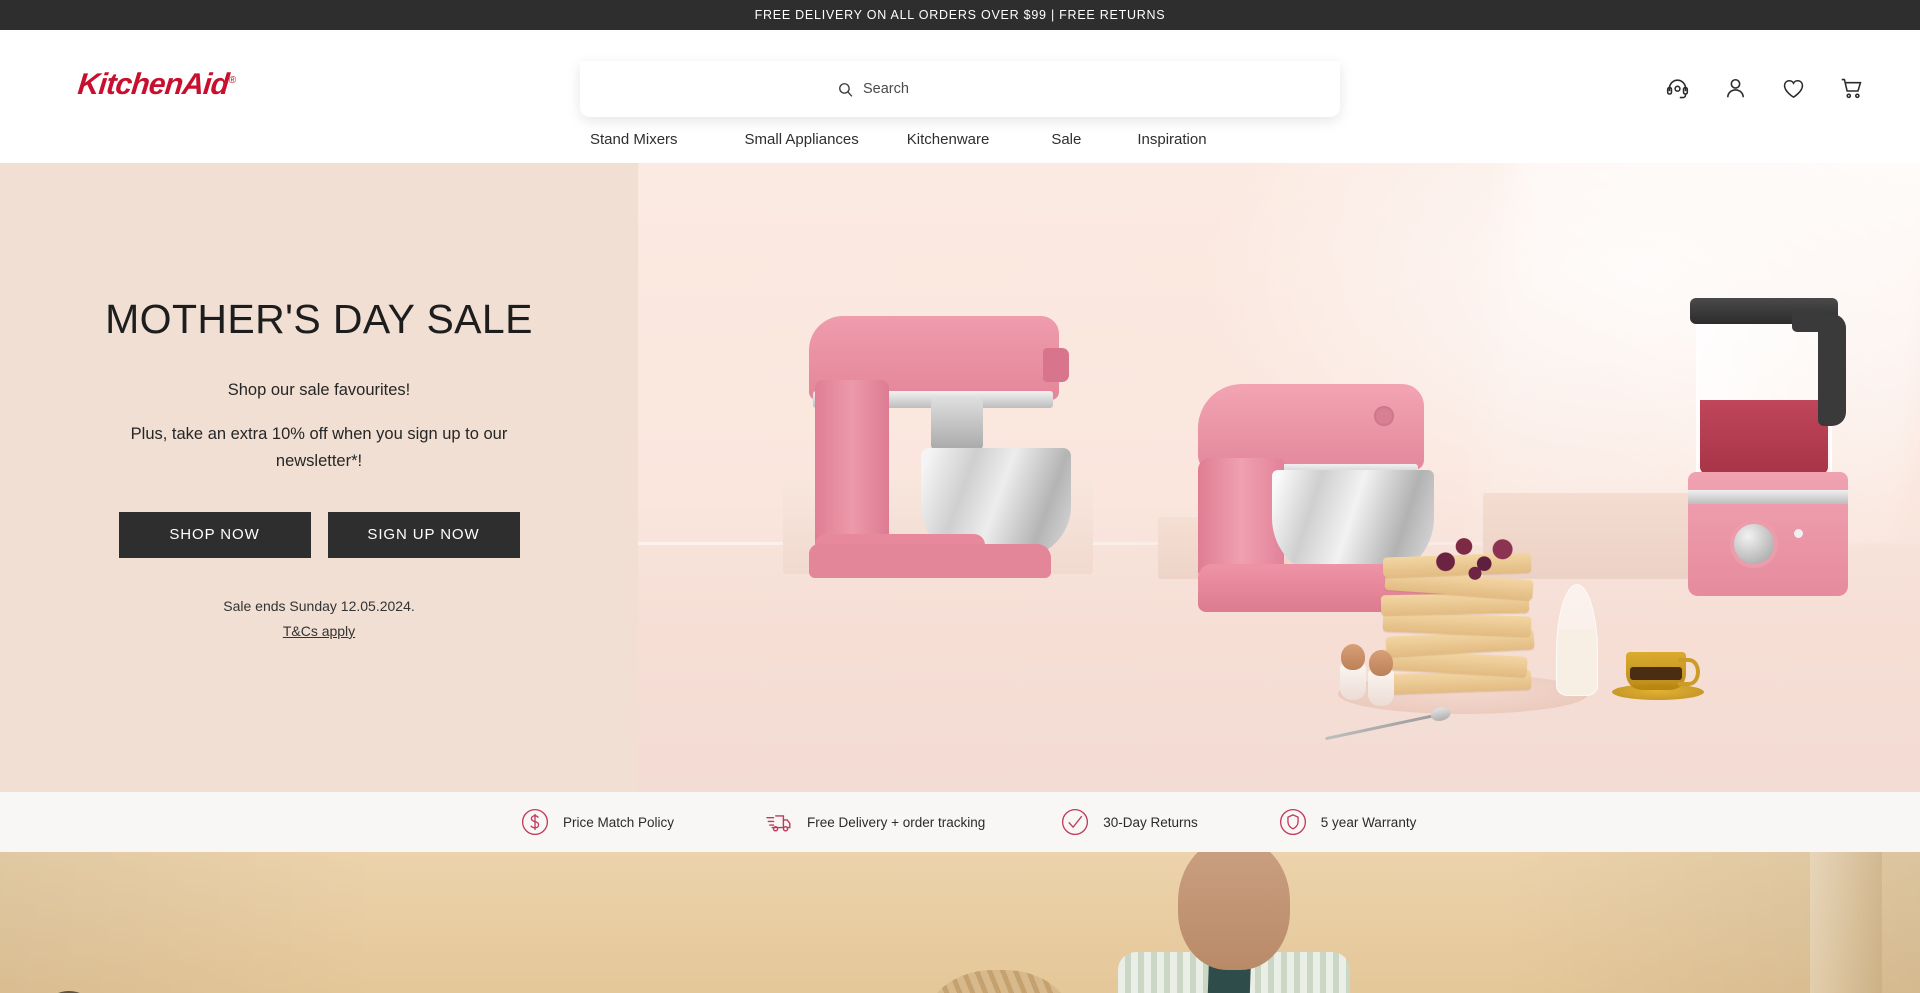  What do you see at coordinates (619, 822) in the screenshot?
I see `benefit-label: Price Match Policy` at bounding box center [619, 822].